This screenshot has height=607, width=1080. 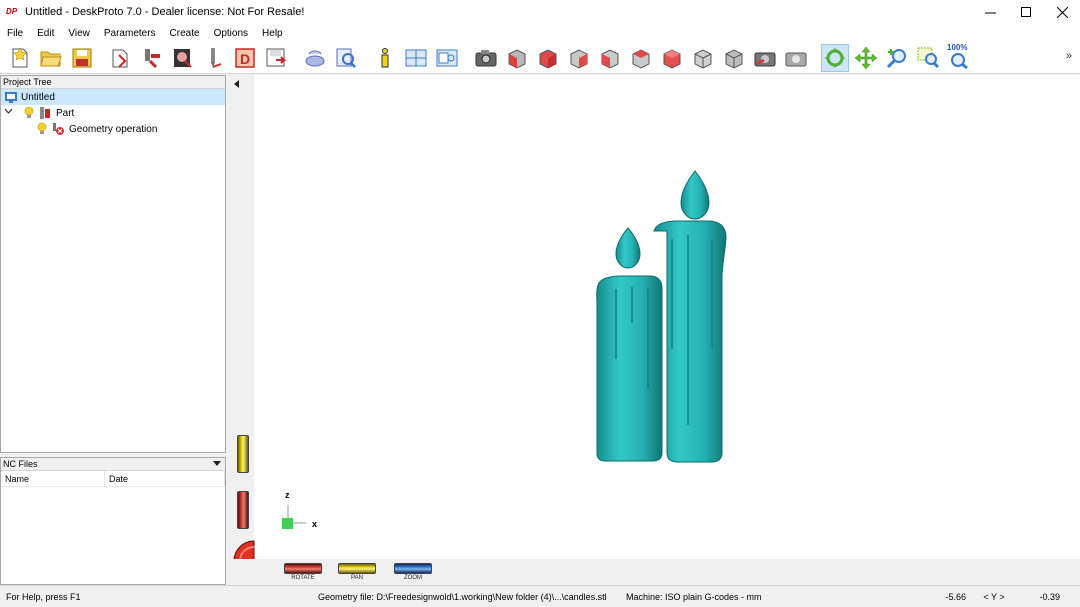 I want to click on project-tree-header: Project Tree, so click(x=113, y=82).